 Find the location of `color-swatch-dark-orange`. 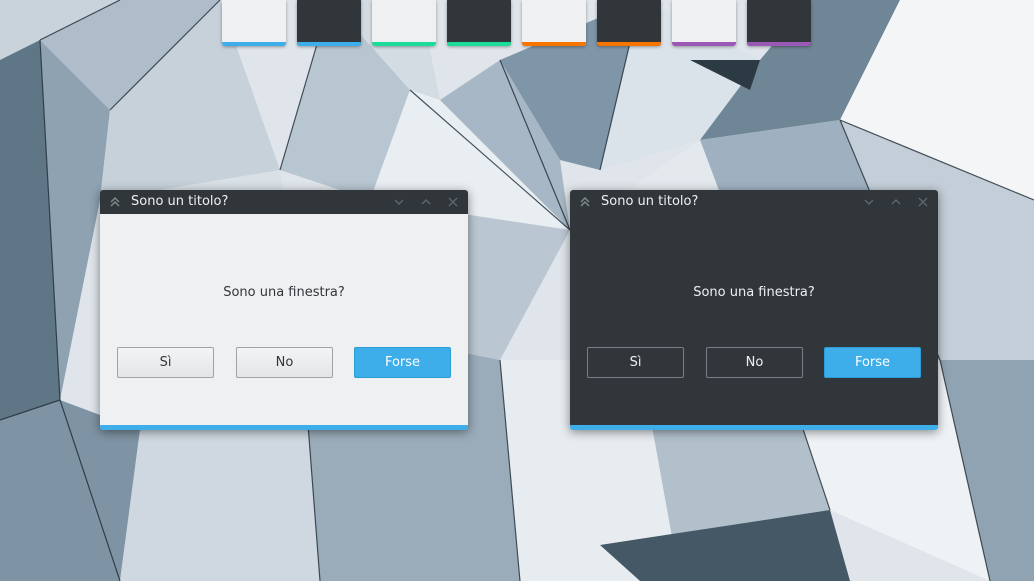

color-swatch-dark-orange is located at coordinates (629, 23).